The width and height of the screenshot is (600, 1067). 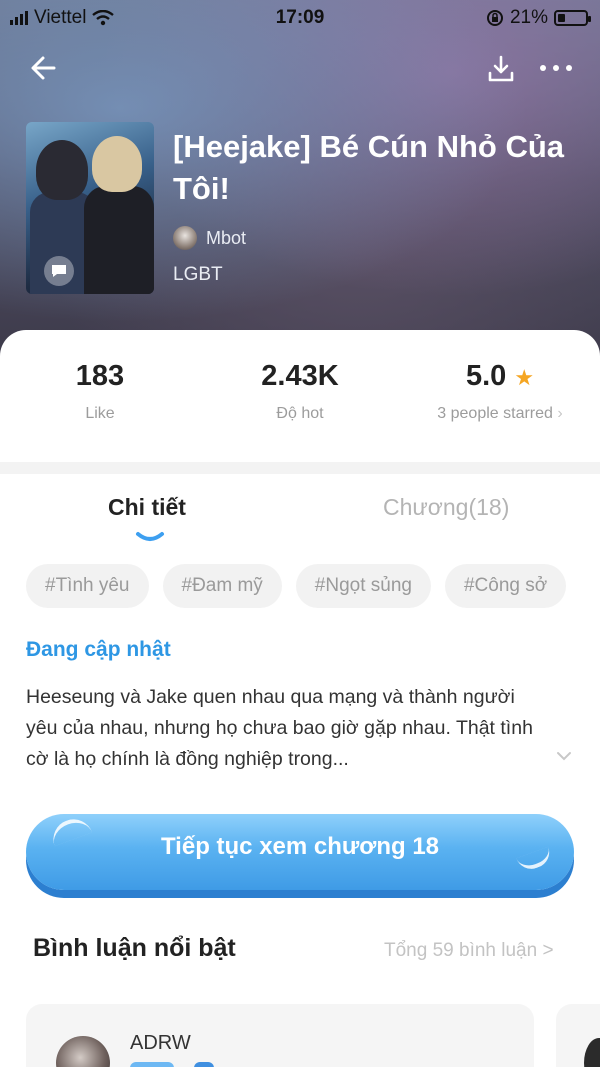 I want to click on update-status: Đang cập nhật, so click(x=98, y=649).